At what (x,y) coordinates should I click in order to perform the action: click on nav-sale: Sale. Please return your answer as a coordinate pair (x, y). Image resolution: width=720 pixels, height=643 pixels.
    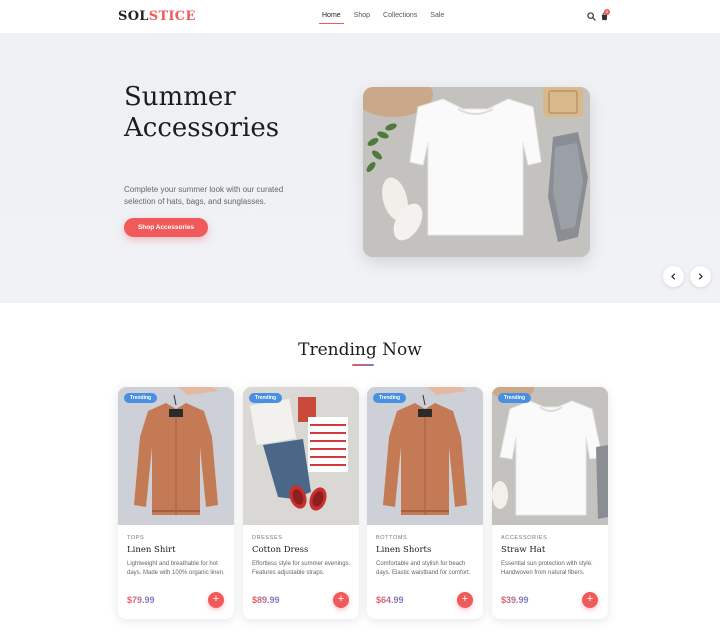
    Looking at the image, I should click on (437, 15).